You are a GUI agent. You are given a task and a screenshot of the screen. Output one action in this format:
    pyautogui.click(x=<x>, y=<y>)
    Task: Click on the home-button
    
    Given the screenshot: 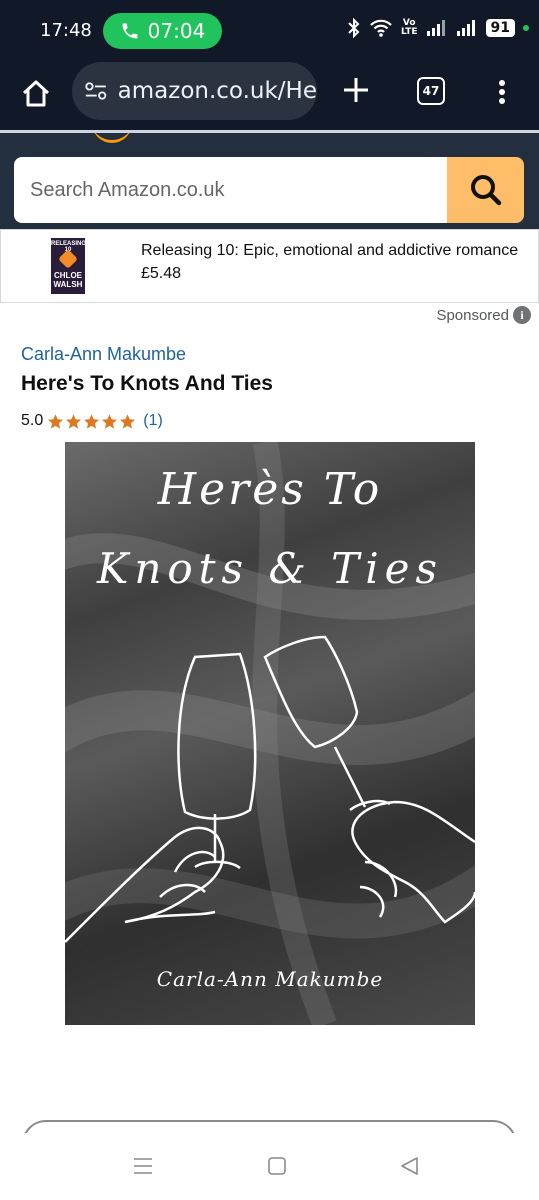 What is the action you would take?
    pyautogui.click(x=36, y=94)
    